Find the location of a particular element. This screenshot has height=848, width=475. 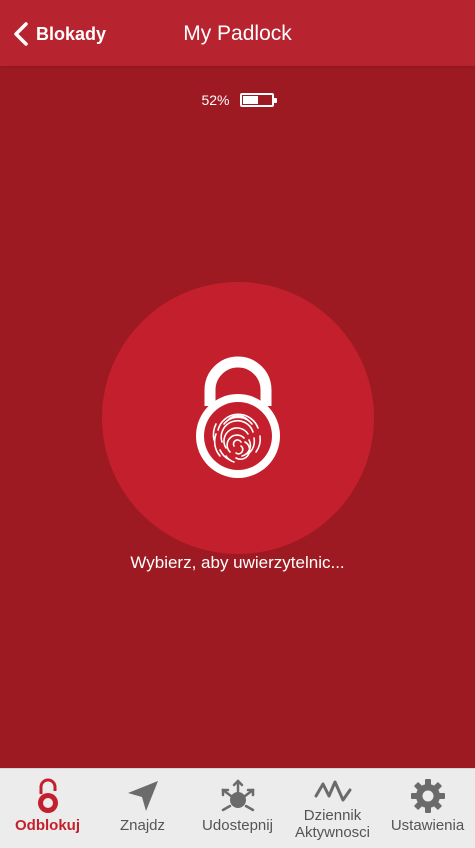

battery-fill is located at coordinates (250, 100).